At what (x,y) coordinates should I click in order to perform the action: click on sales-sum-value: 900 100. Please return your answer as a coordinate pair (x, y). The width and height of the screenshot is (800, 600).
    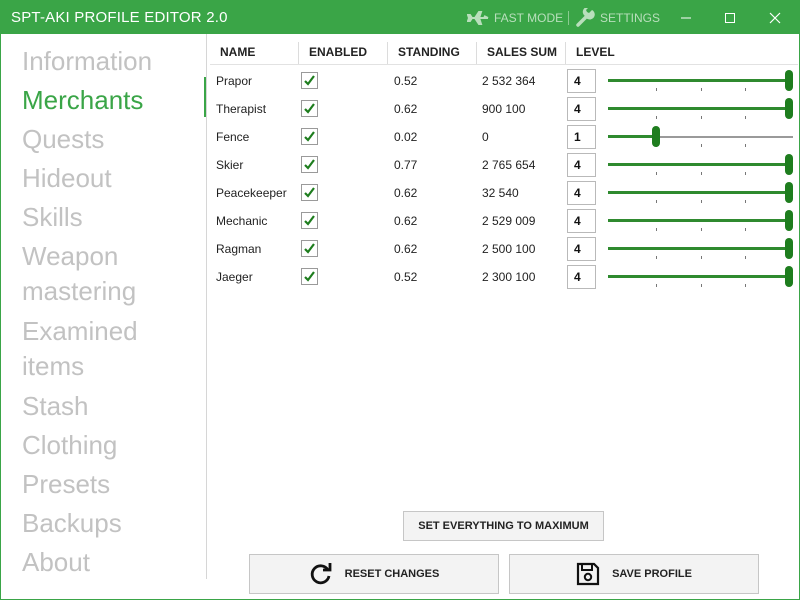
    Looking at the image, I should click on (503, 109).